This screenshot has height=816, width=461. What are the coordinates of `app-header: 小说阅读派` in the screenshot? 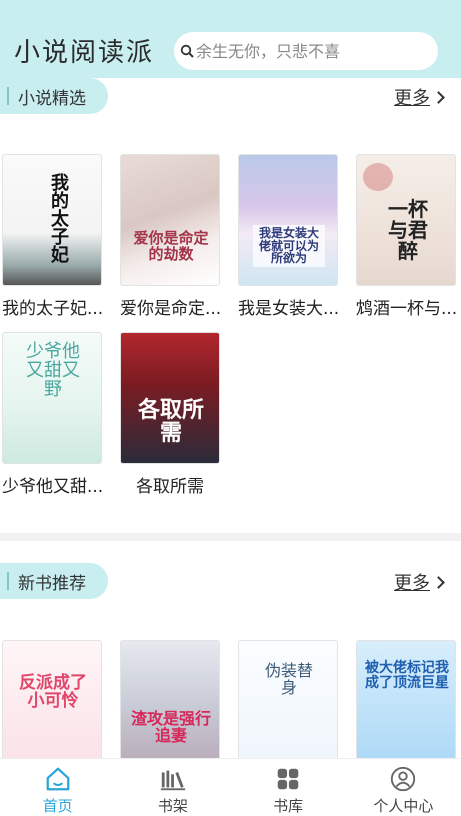 It's located at (230, 39).